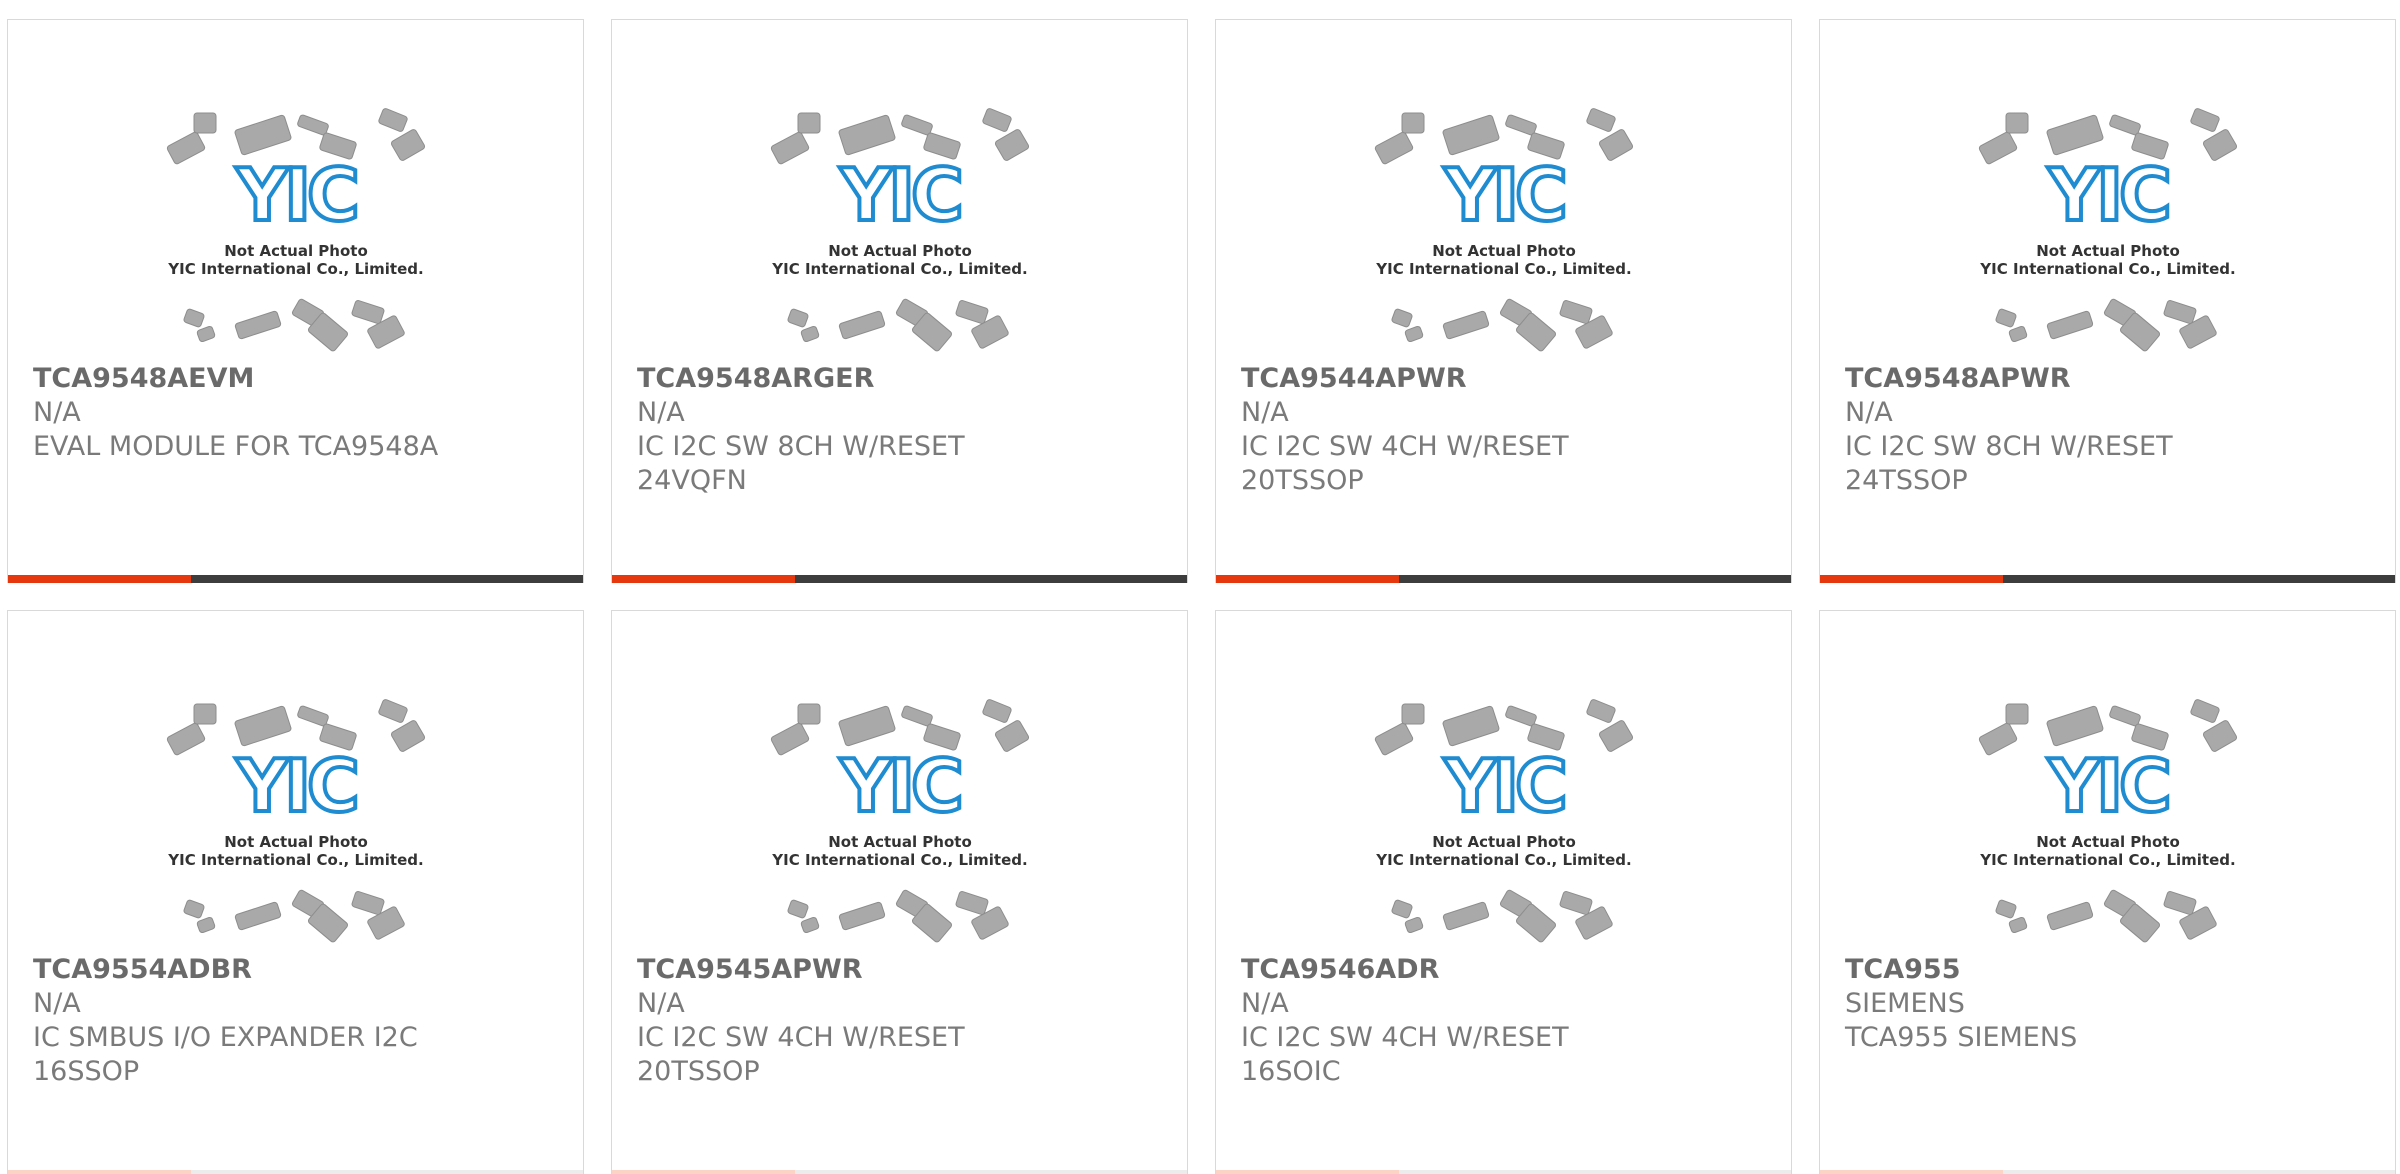 This screenshot has height=1174, width=2400. Describe the element at coordinates (1405, 1054) in the screenshot. I see `description: IC I2C SW 4CH W/RESET 16SOIC` at that location.